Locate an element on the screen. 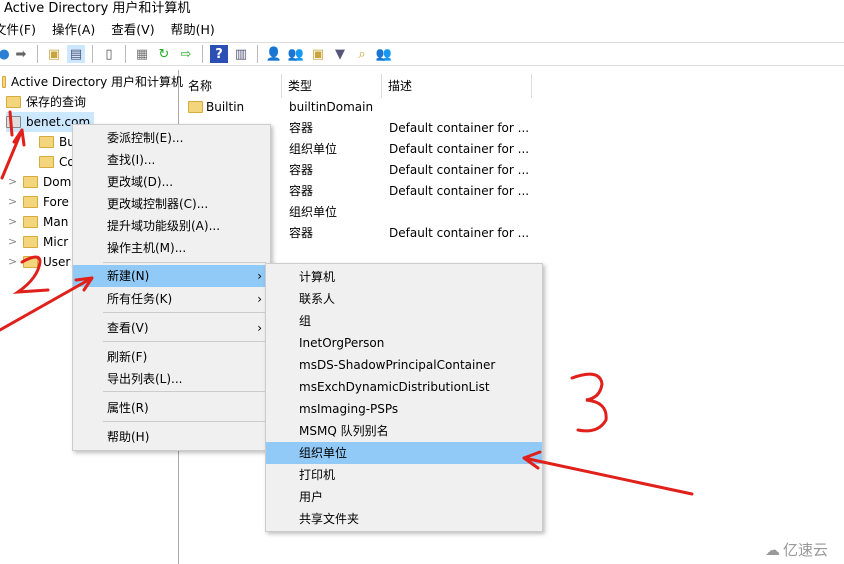 Image resolution: width=844 pixels, height=564 pixels. console-icon: ▥ is located at coordinates (241, 54).